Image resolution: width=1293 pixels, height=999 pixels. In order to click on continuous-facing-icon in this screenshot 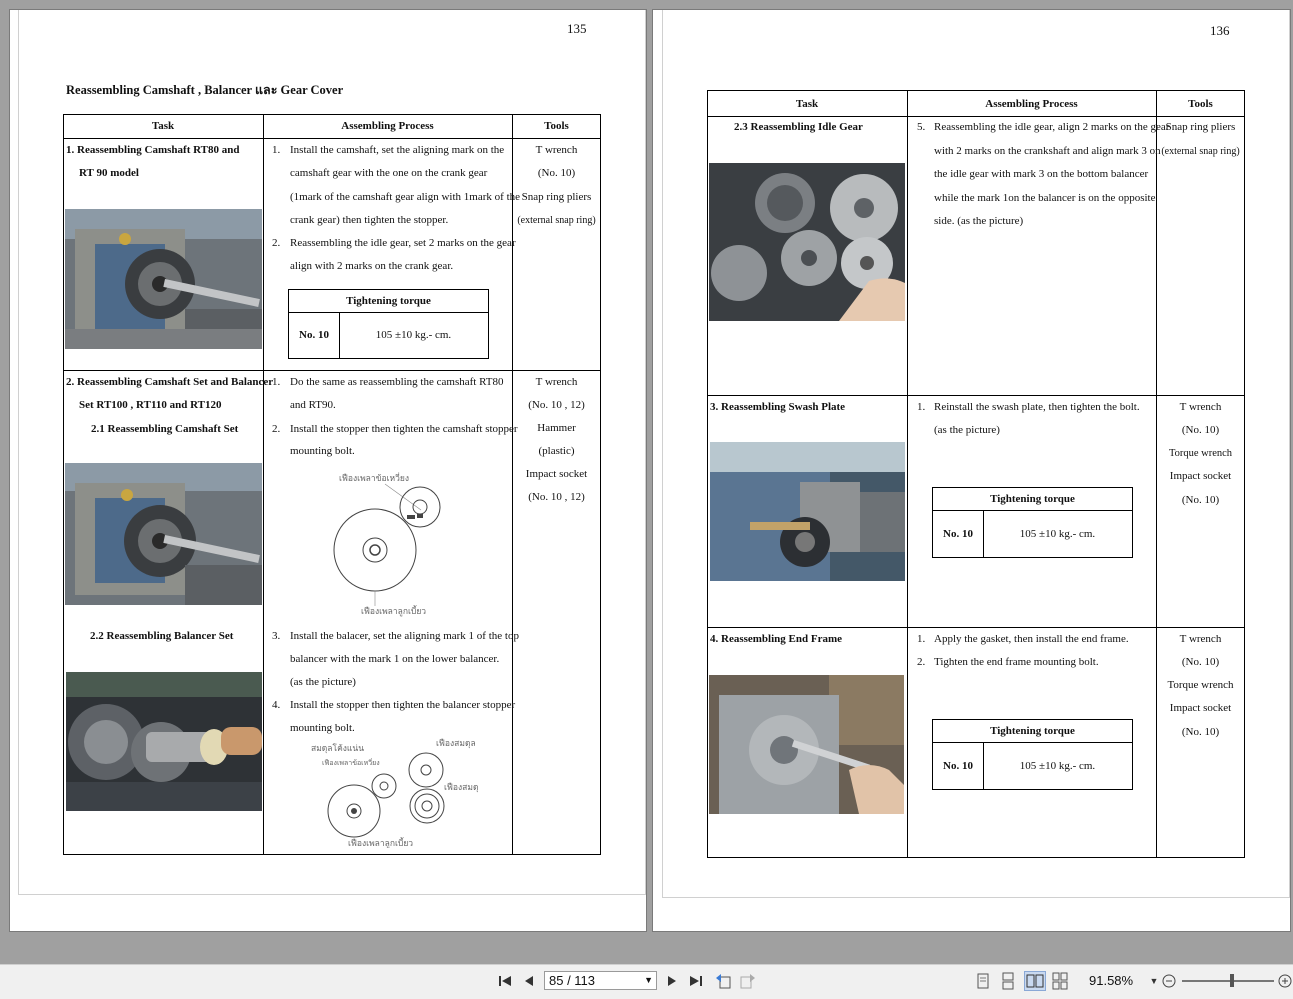, I will do `click(1060, 981)`.